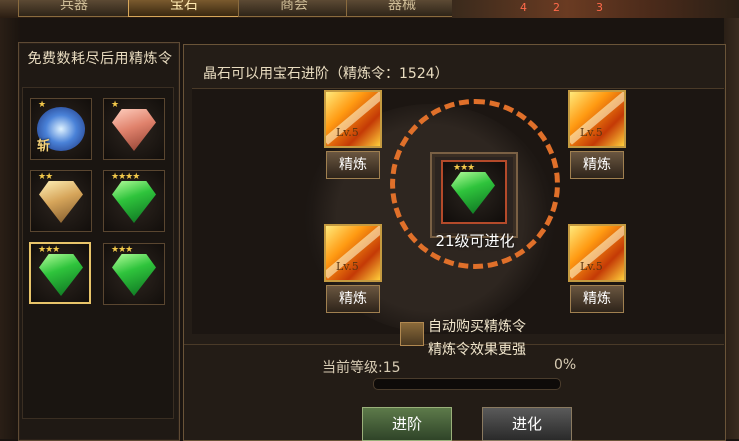 Image resolution: width=739 pixels, height=441 pixels. Describe the element at coordinates (45, 177) in the screenshot. I see `star-rating: ★★` at that location.